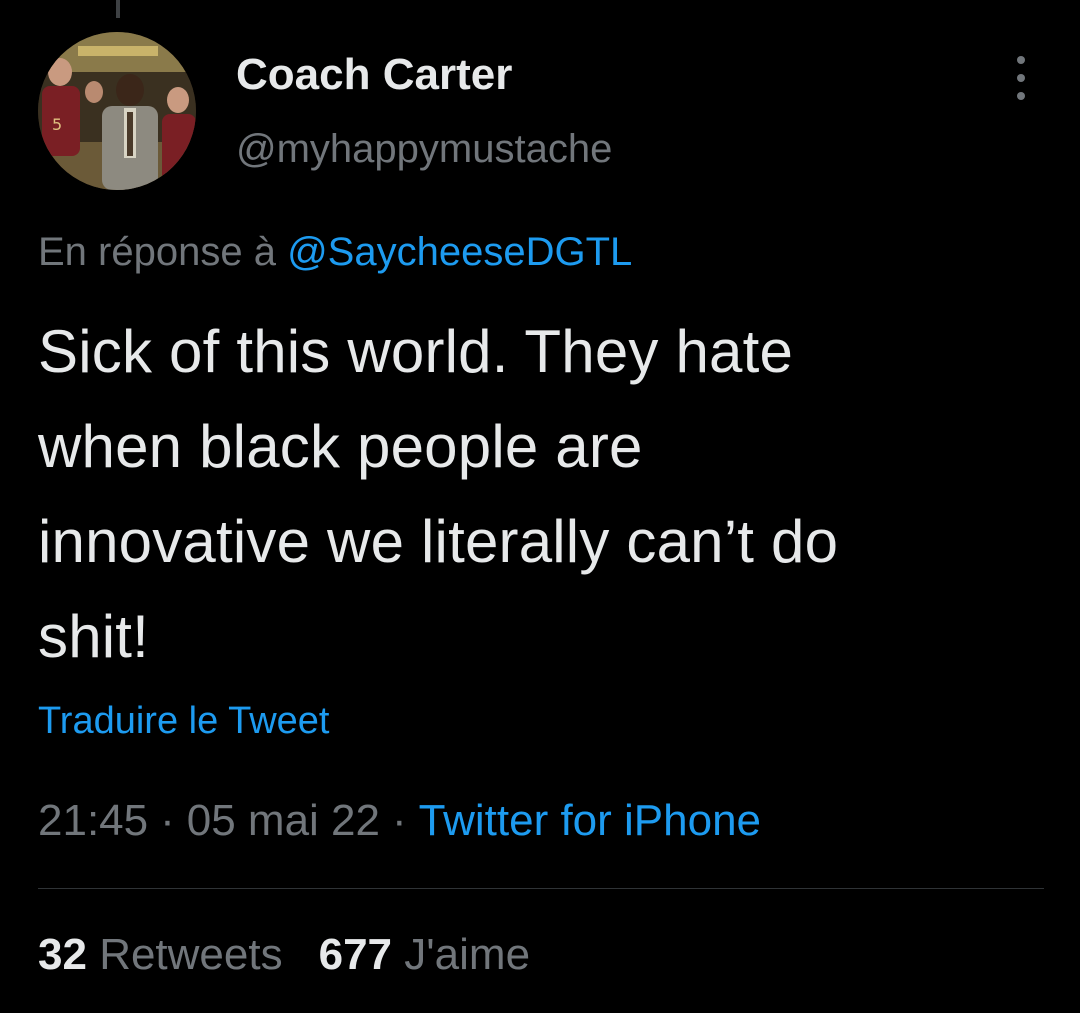 Image resolution: width=1080 pixels, height=1013 pixels. I want to click on tweet-source-link: Twitter for iPhone, so click(590, 820).